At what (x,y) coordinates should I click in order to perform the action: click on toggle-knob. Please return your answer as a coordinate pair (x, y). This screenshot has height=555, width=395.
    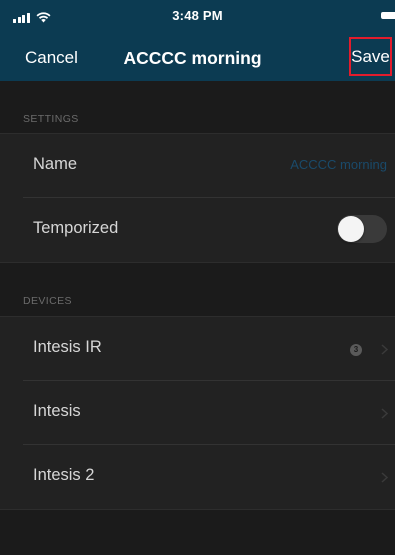
    Looking at the image, I should click on (351, 229).